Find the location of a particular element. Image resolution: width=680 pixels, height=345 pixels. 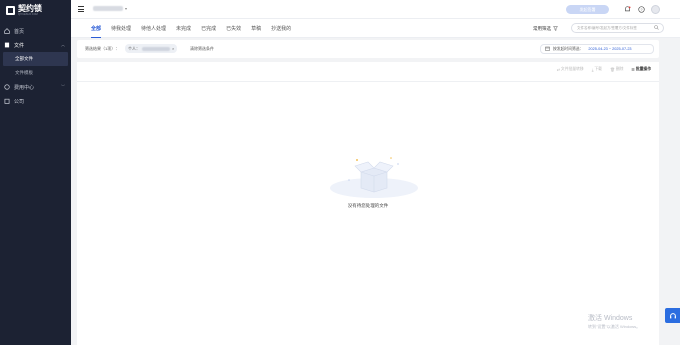

sidebar-item-label: 首页 is located at coordinates (19, 31).